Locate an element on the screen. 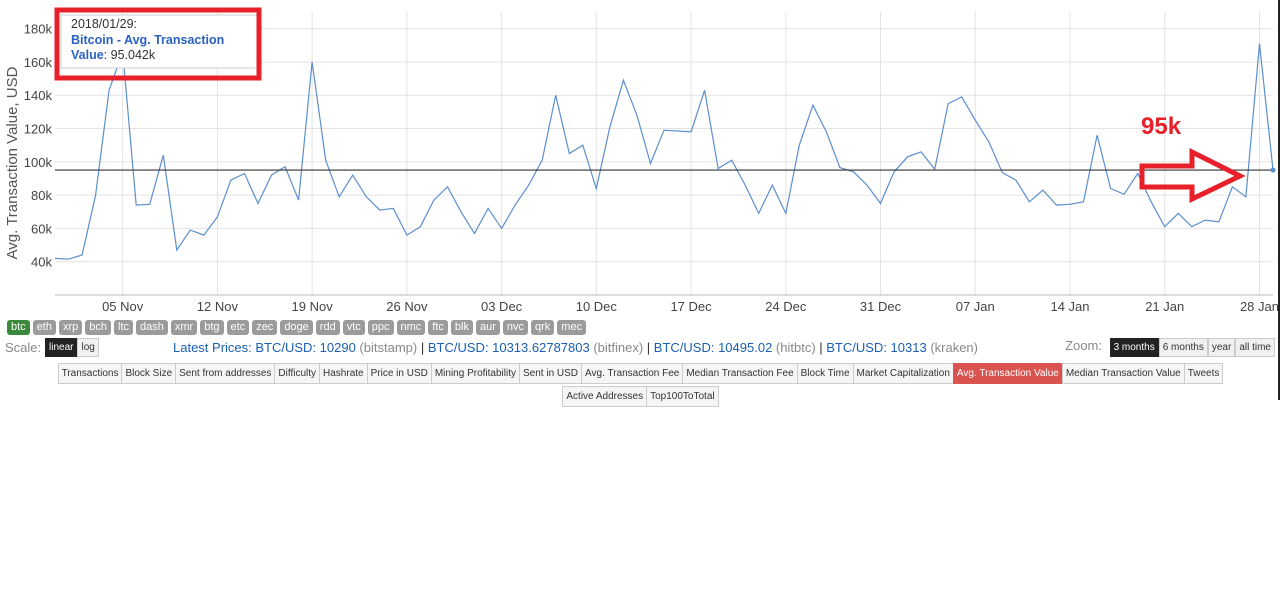 The height and width of the screenshot is (600, 1280). scale-linear-button: linear is located at coordinates (61, 347).